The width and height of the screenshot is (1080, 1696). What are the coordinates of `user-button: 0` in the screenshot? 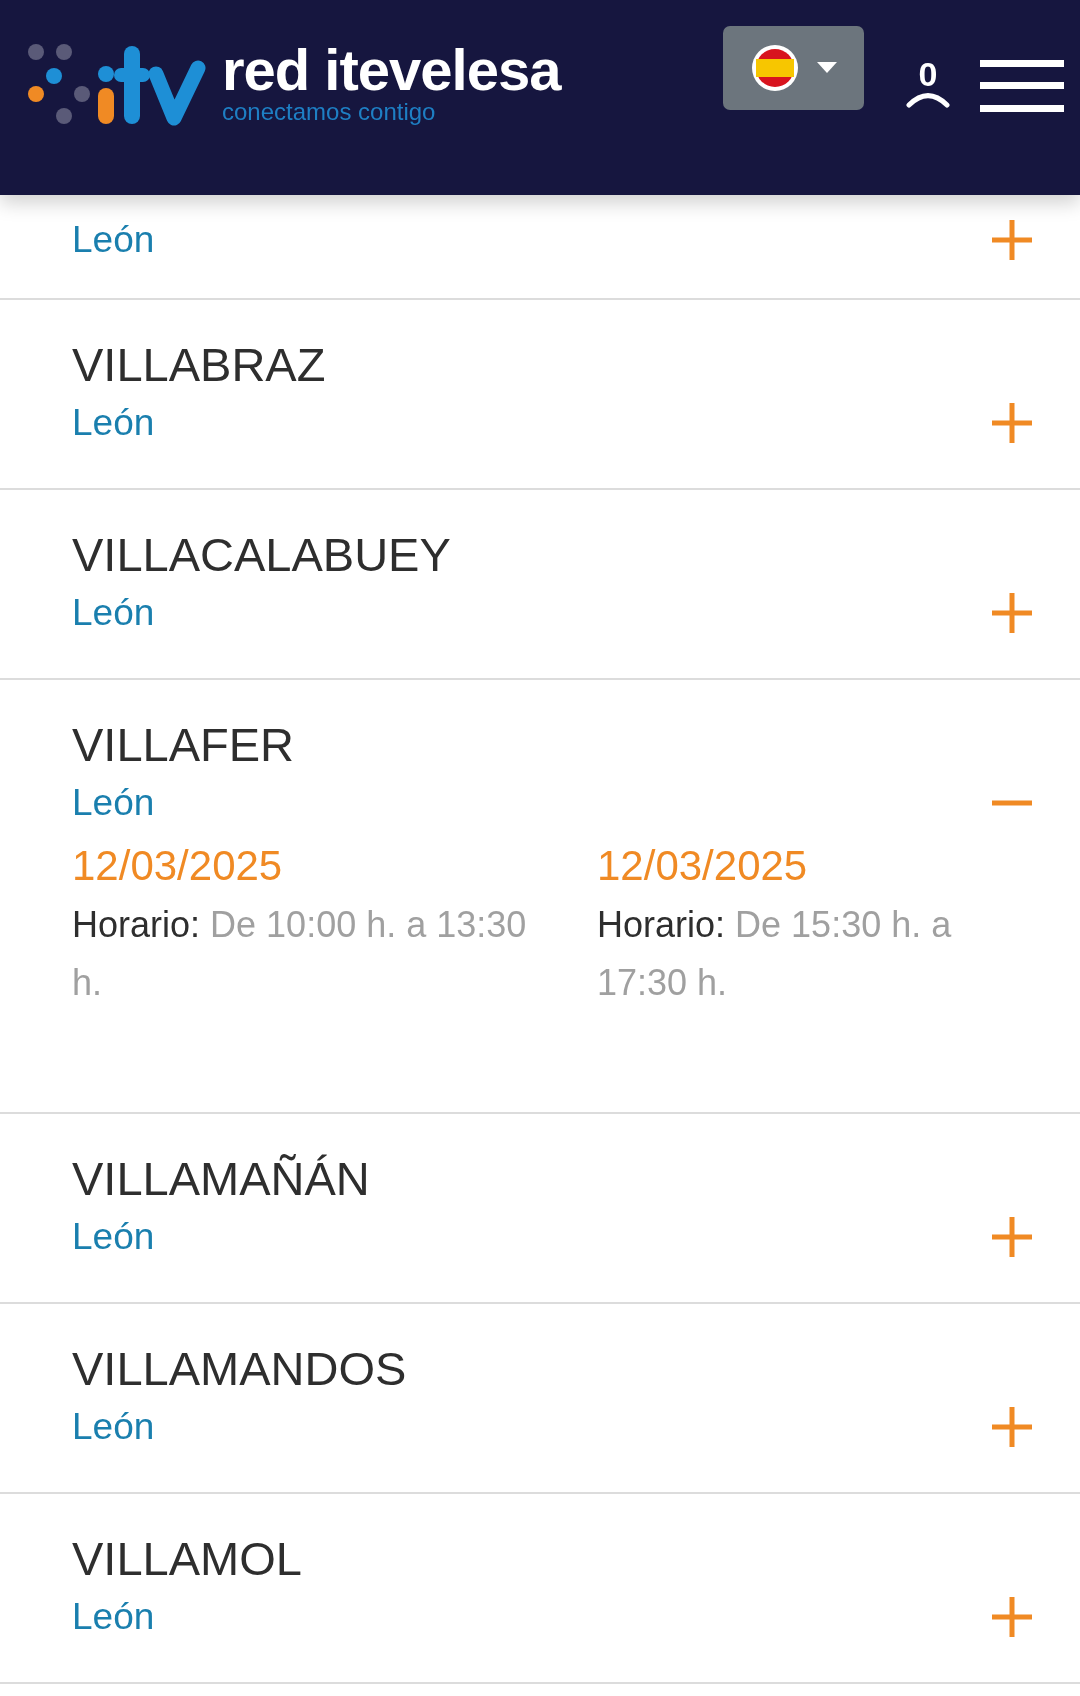 It's located at (928, 83).